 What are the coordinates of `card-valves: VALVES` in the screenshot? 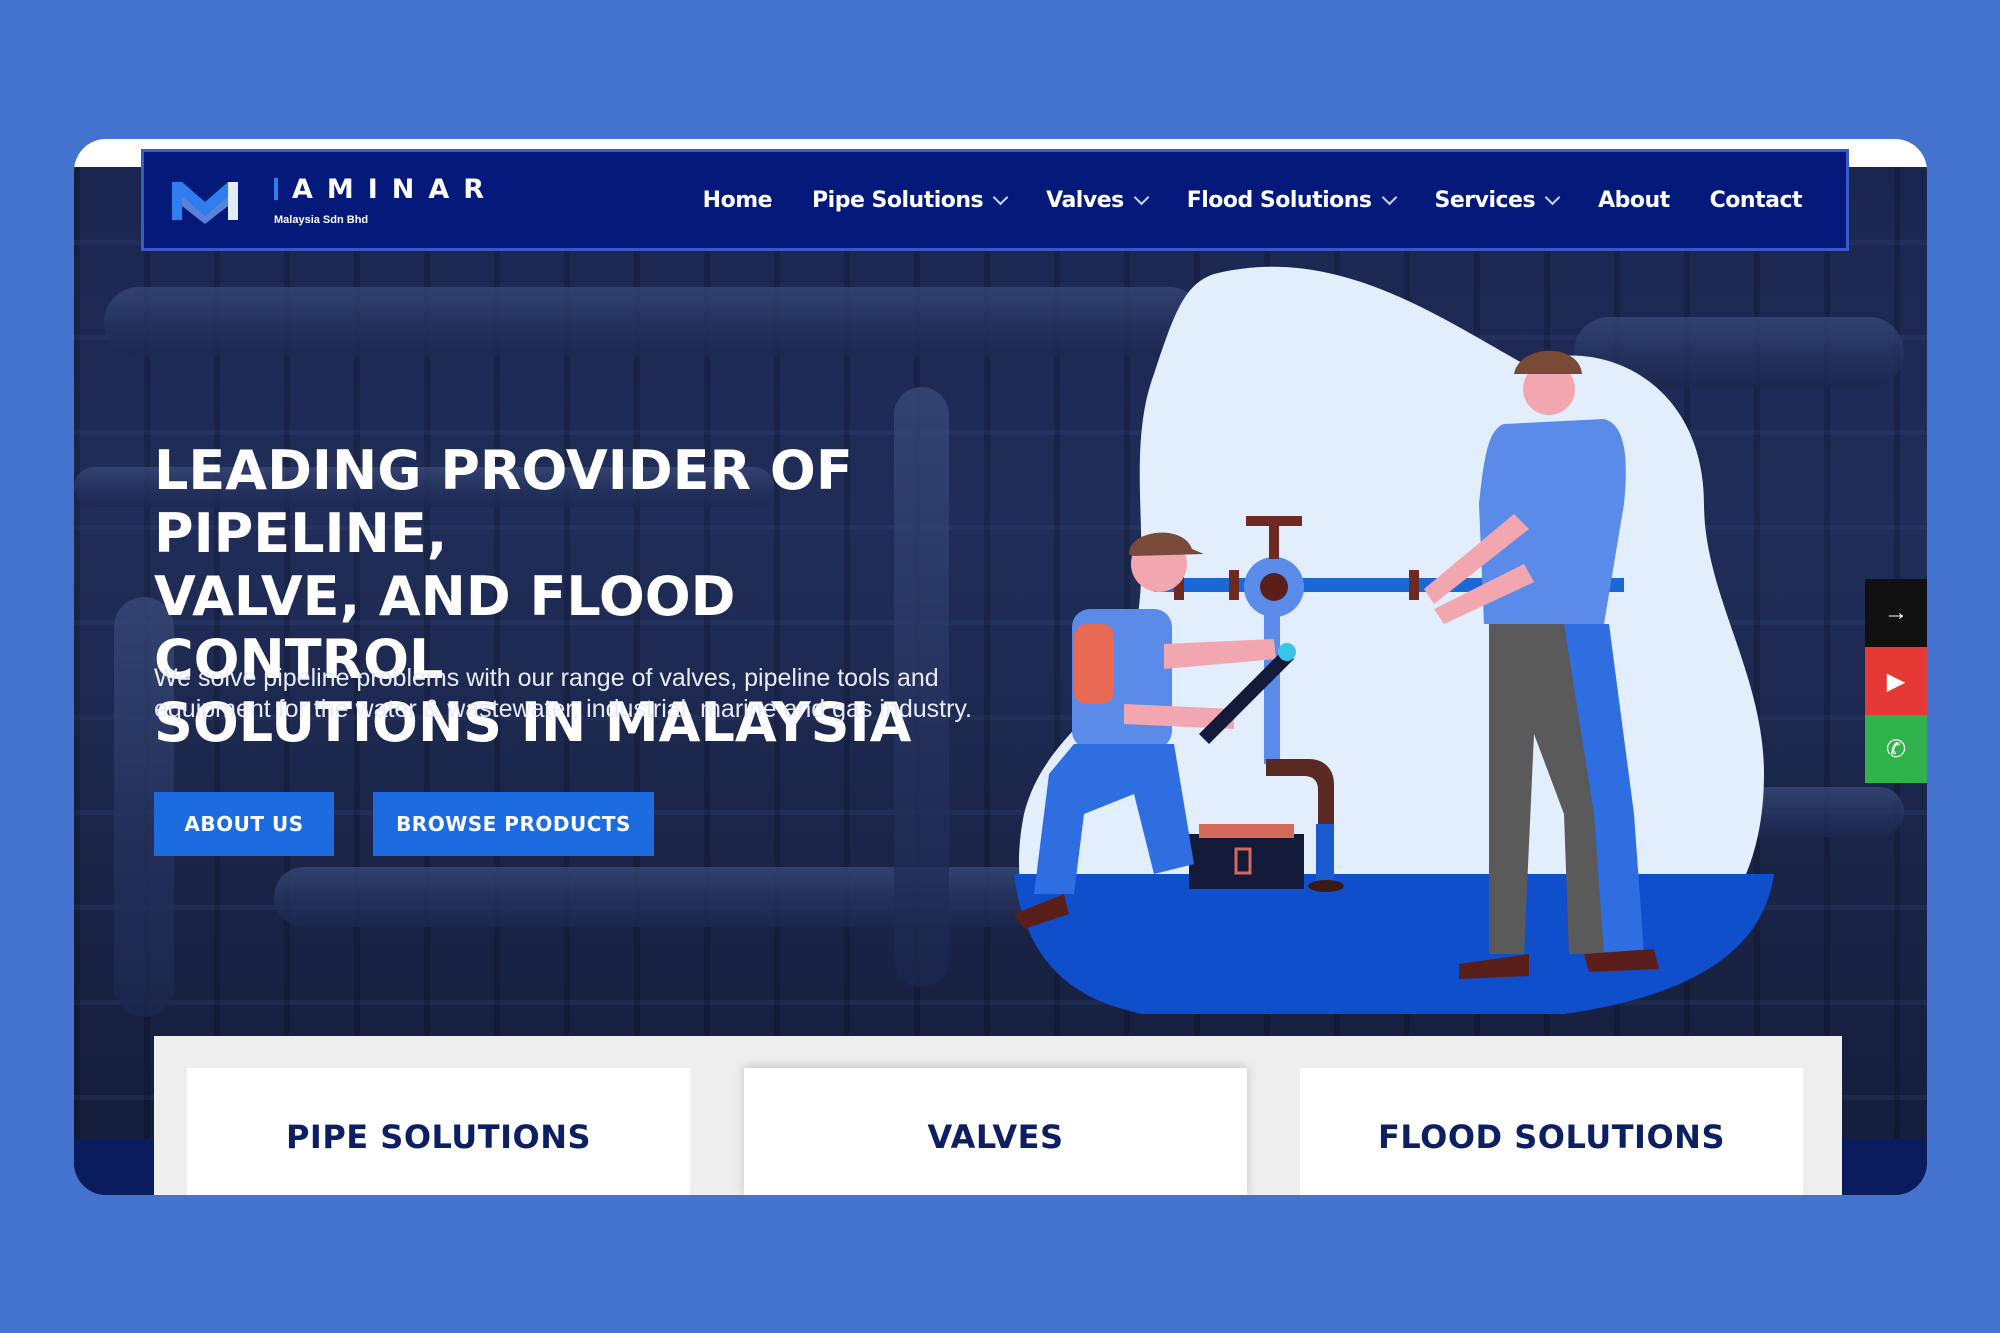 It's located at (995, 1131).